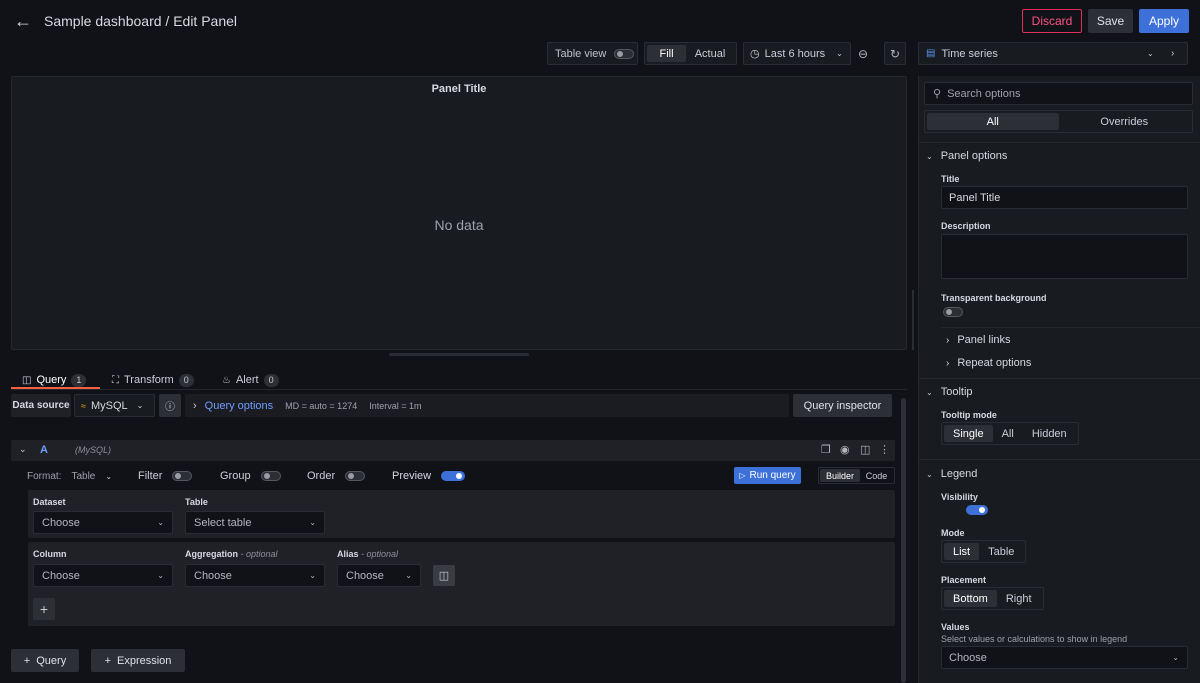 This screenshot has width=1200, height=683. Describe the element at coordinates (581, 53) in the screenshot. I see `table-view-label: Table view` at that location.